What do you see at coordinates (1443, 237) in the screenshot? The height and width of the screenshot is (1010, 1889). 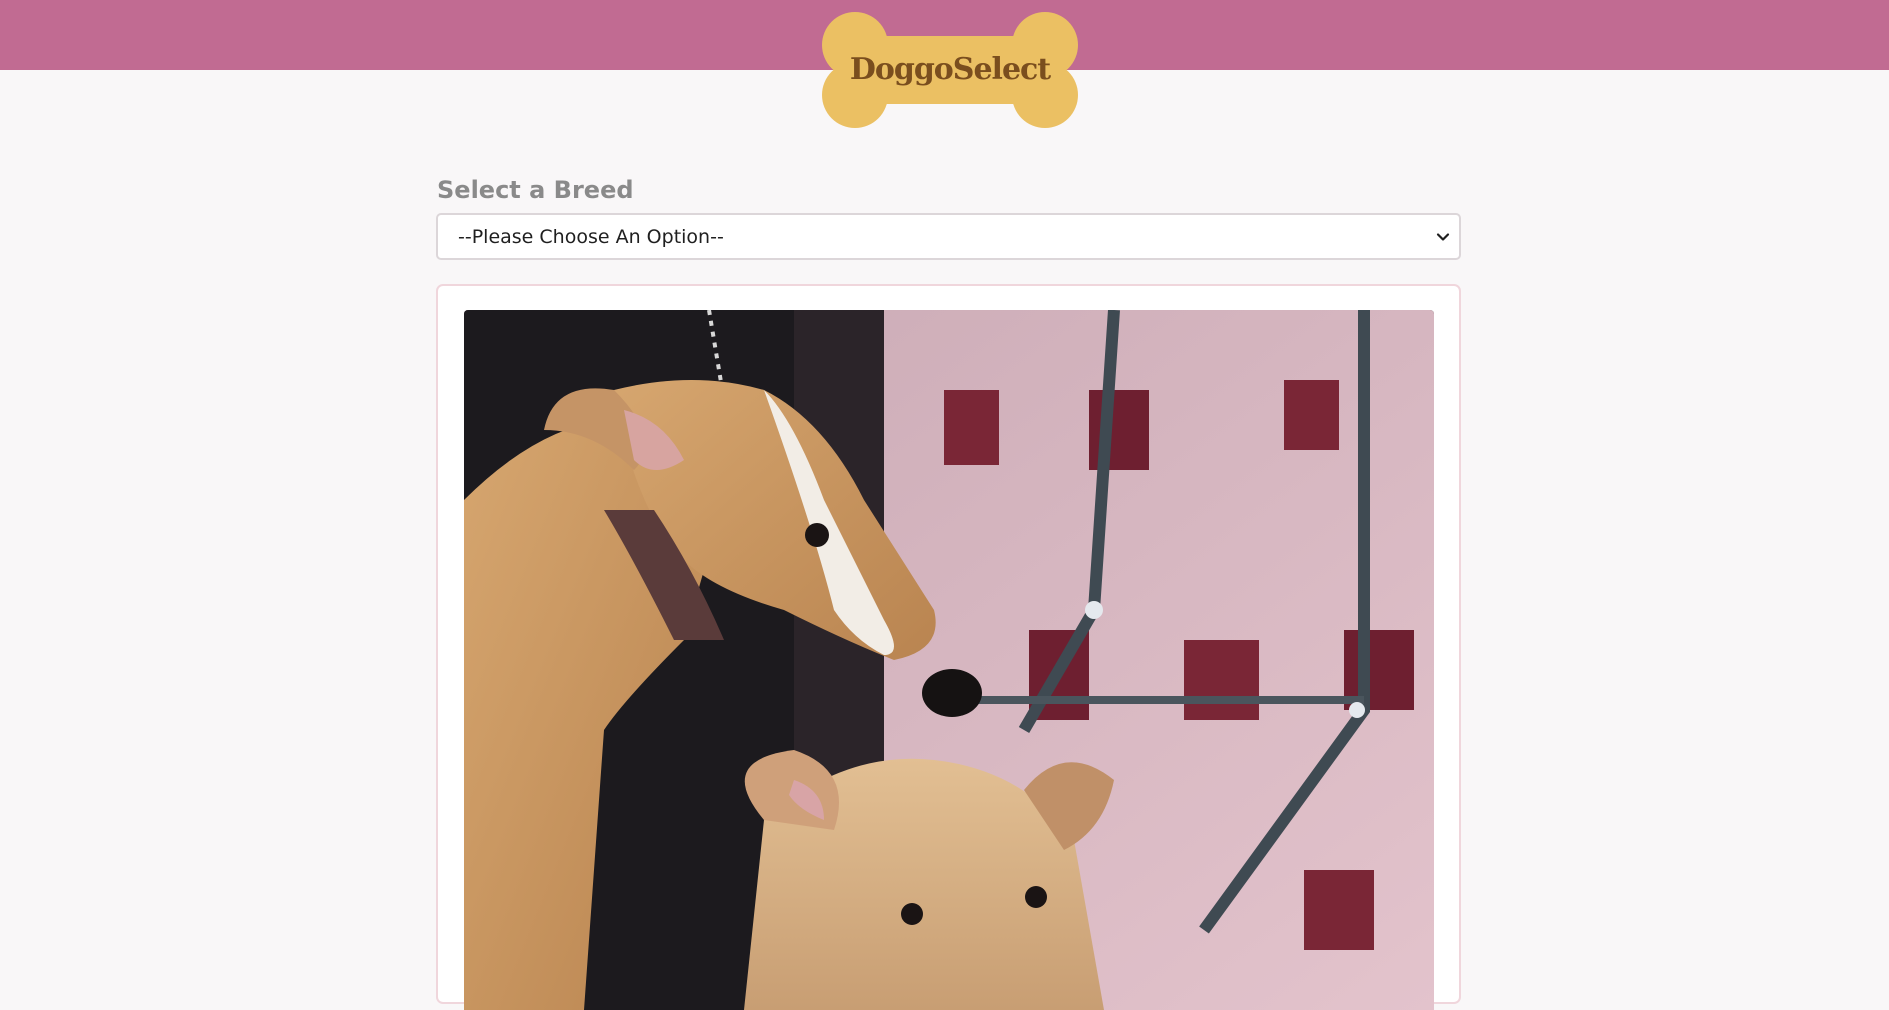 I see `chevron-down-icon` at bounding box center [1443, 237].